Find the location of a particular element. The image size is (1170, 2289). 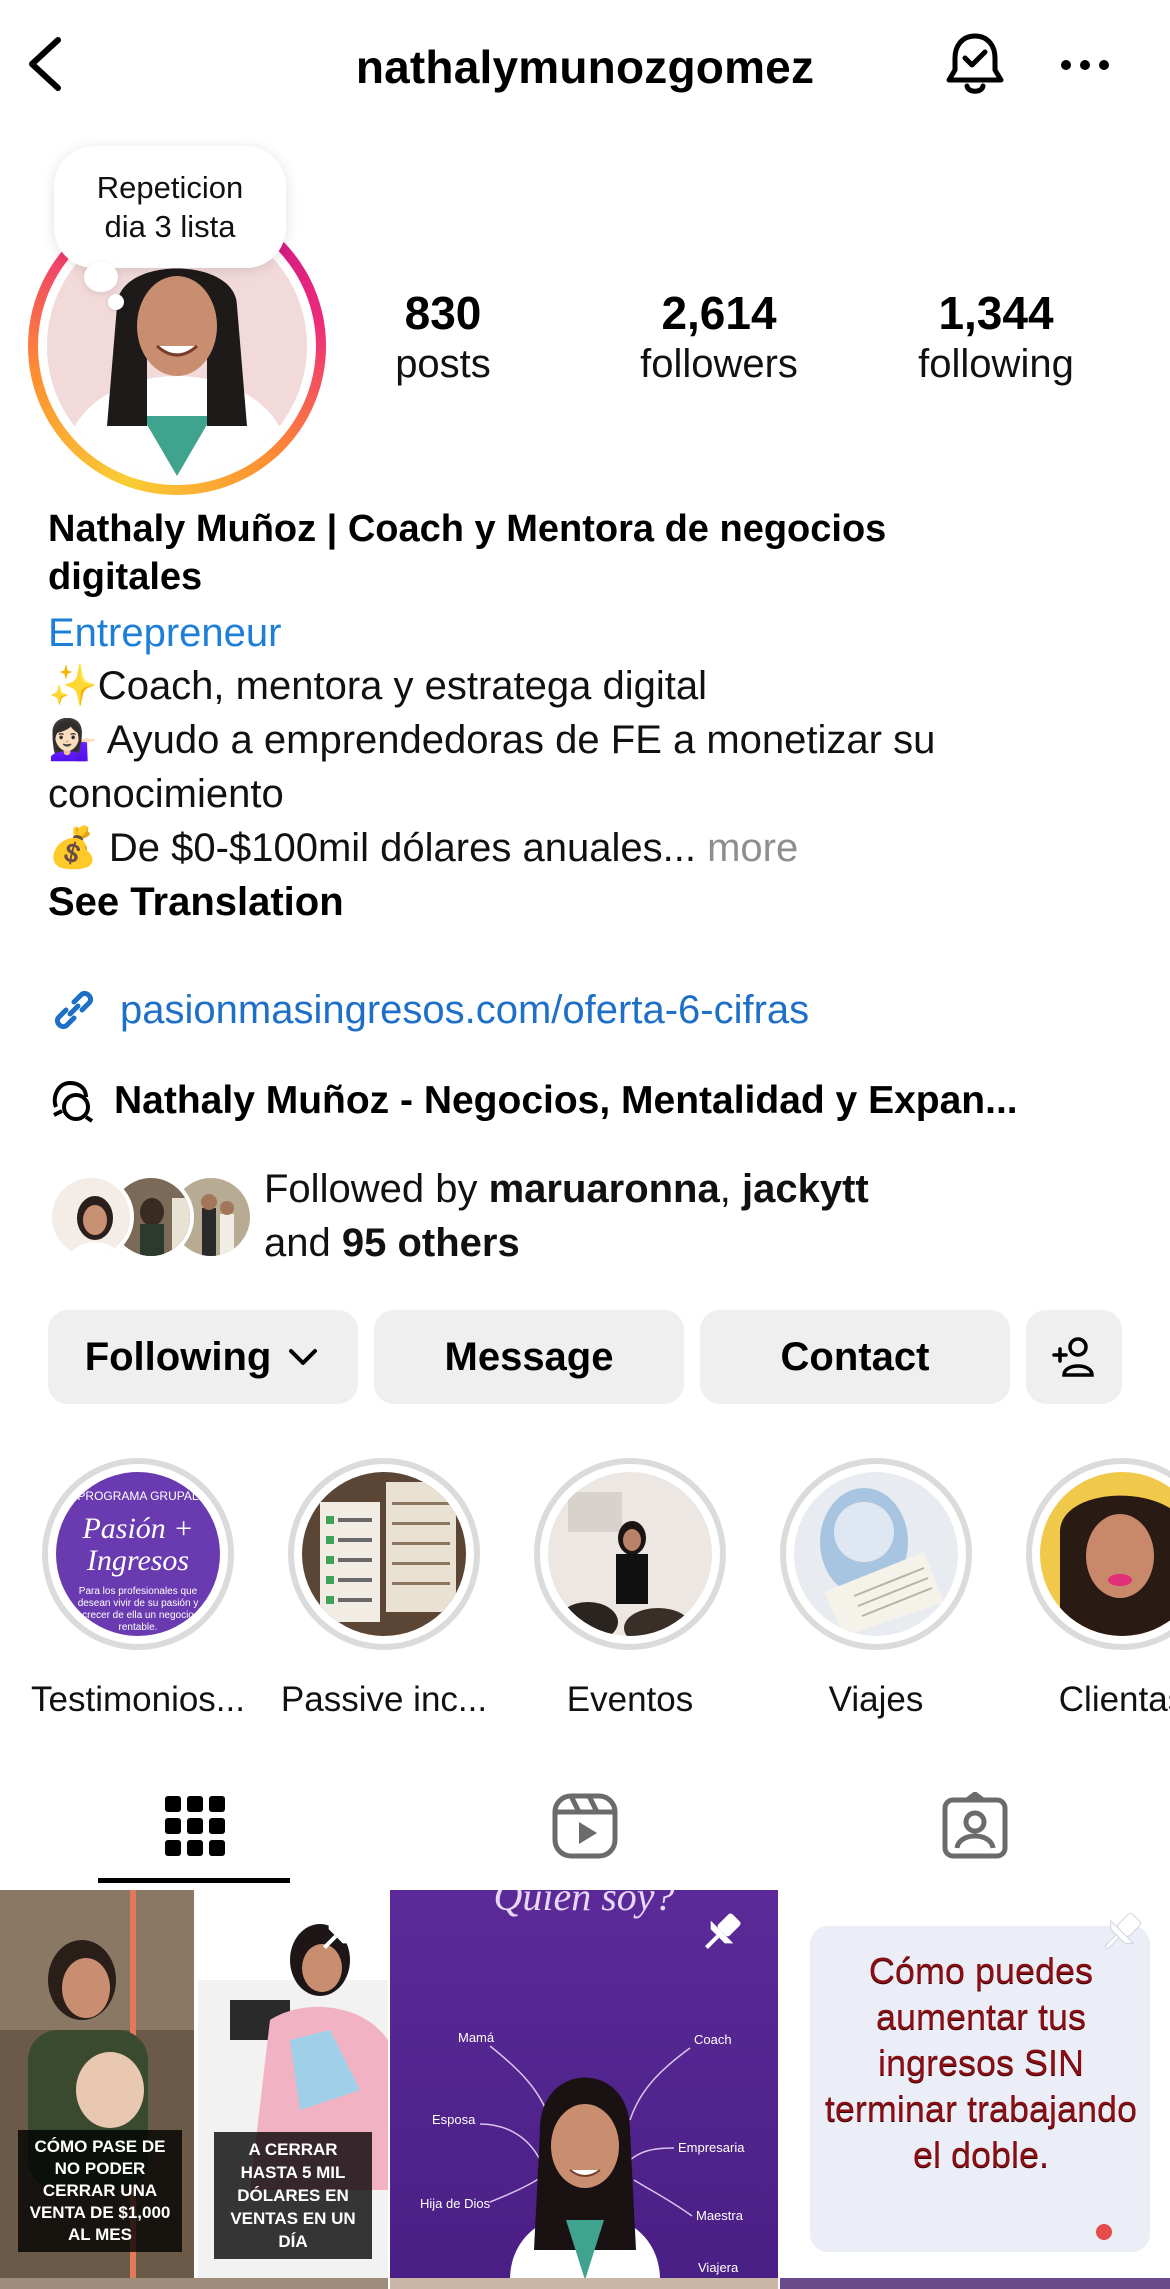

profile-link-url: pasionmasingresos.com/oferta-6-cifras is located at coordinates (465, 1009).